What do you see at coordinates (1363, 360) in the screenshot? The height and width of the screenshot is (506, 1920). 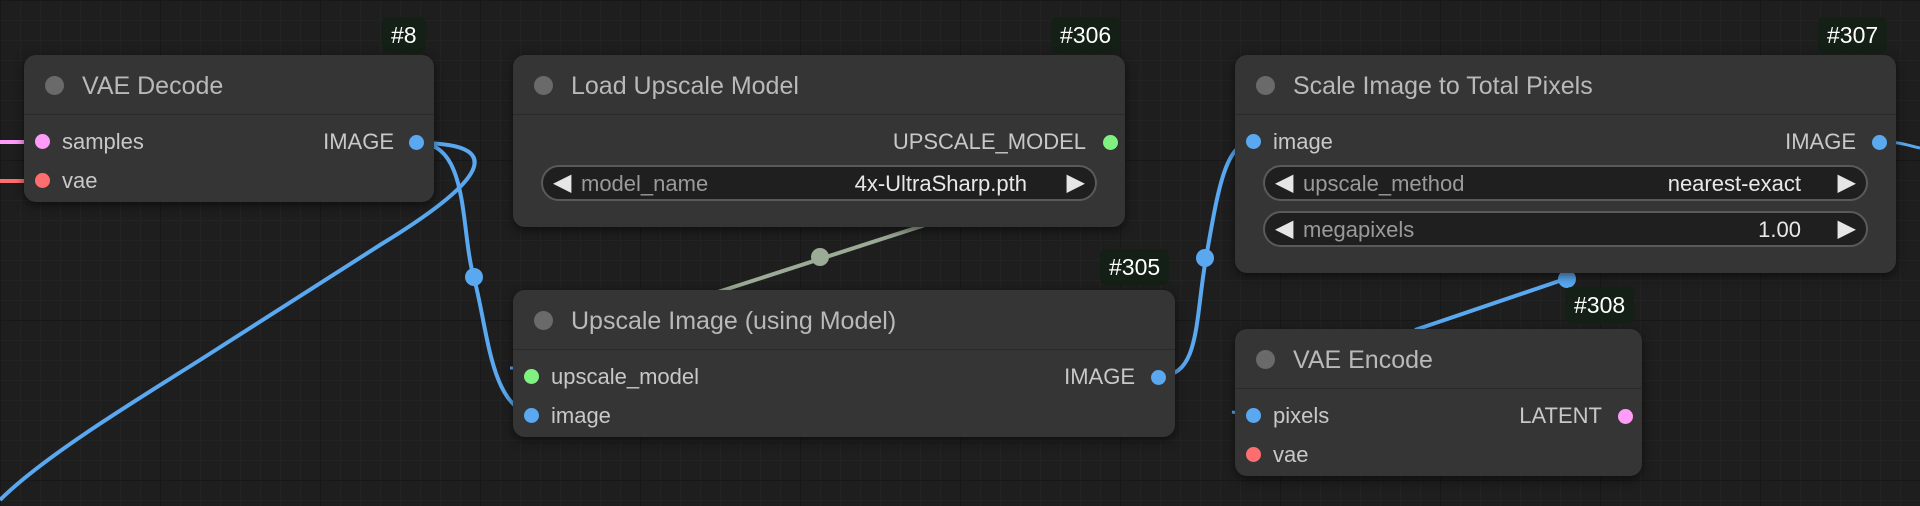 I see `node-title: VAE Encode` at bounding box center [1363, 360].